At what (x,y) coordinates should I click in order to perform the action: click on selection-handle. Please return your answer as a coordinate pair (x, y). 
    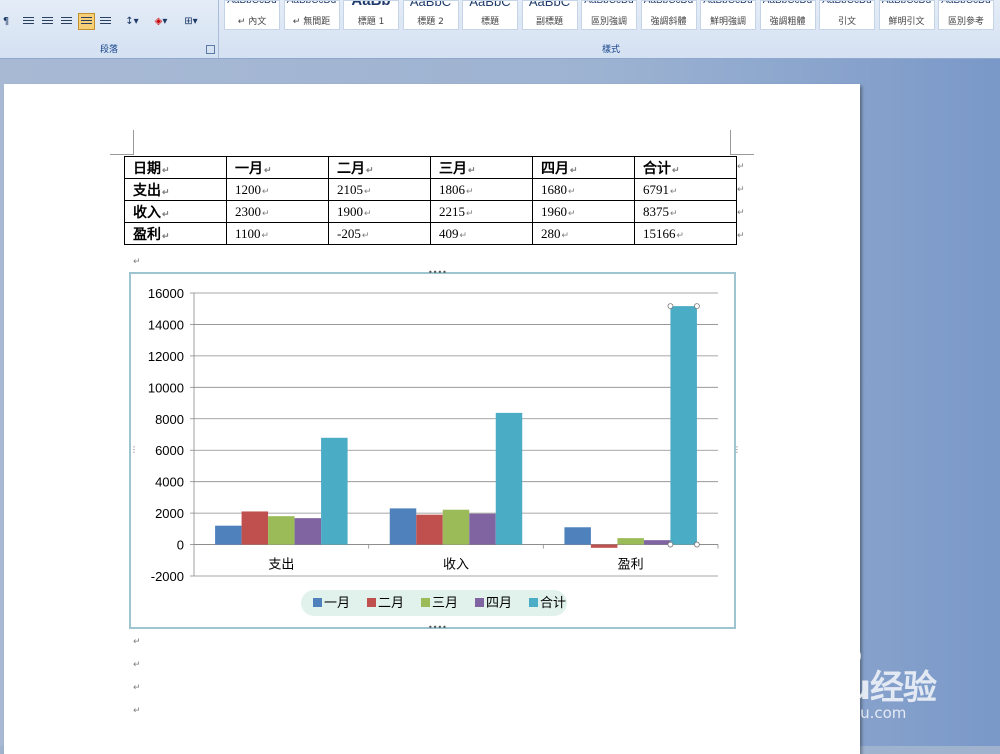
    Looking at the image, I should click on (697, 306).